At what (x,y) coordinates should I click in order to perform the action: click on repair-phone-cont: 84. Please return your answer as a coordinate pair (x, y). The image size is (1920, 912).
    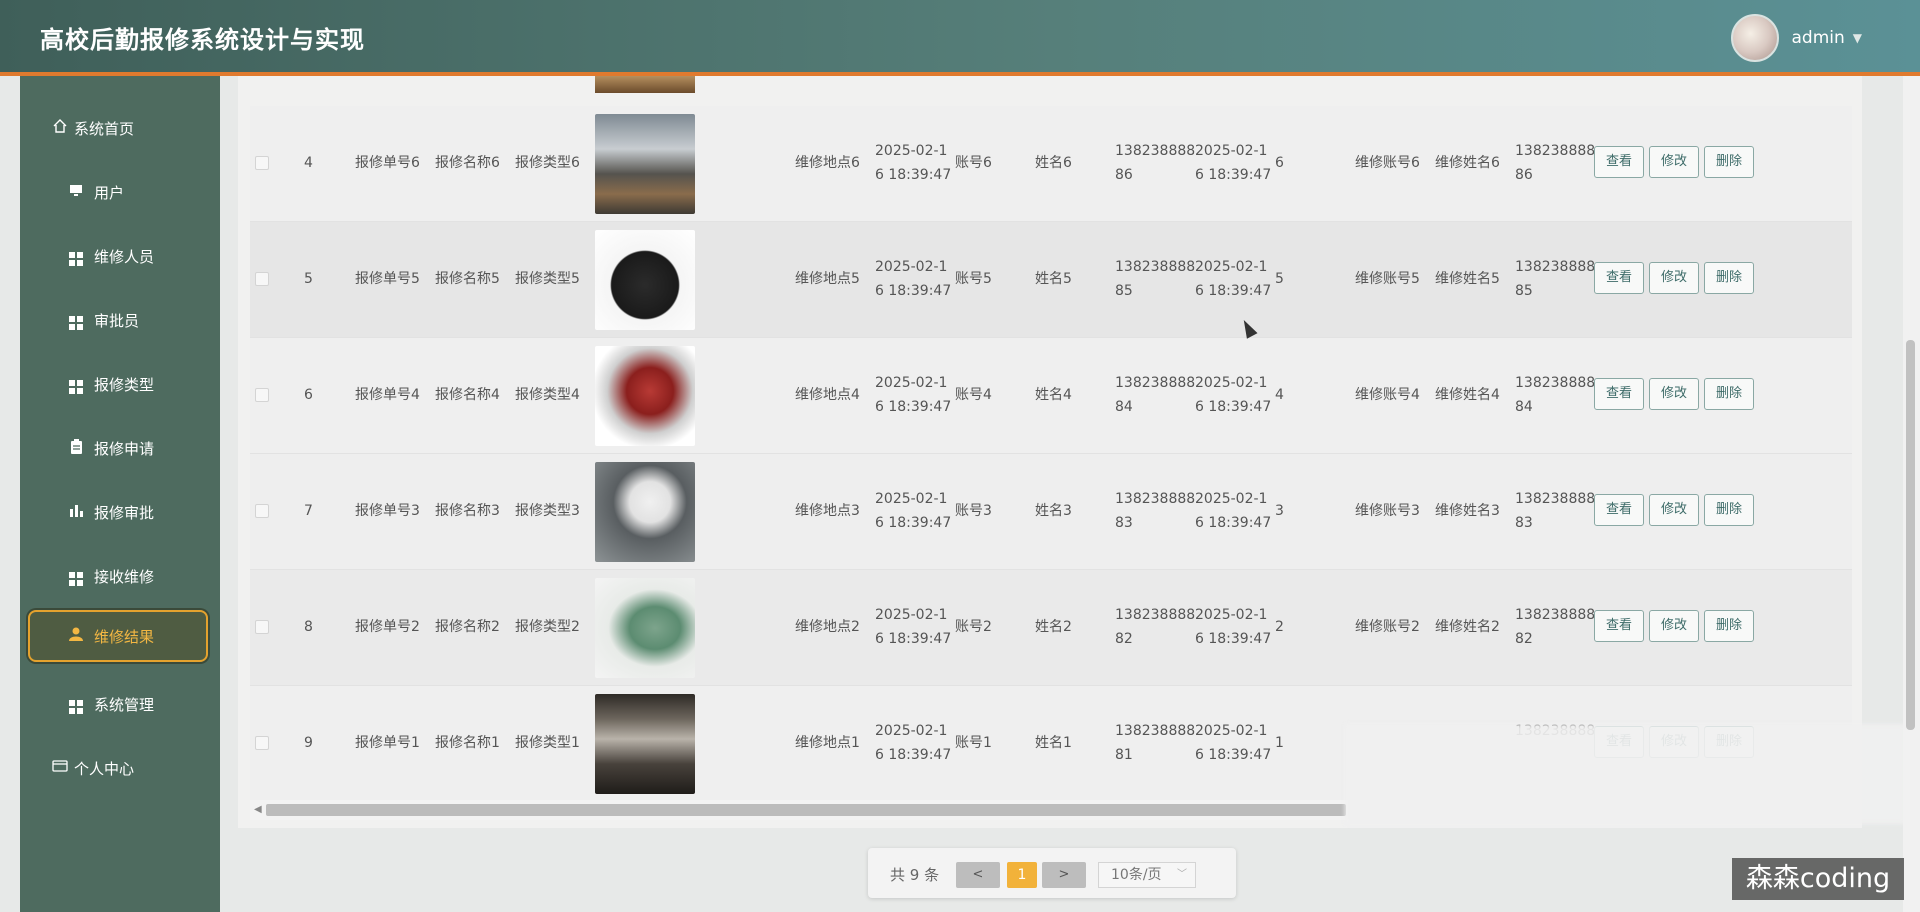
    Looking at the image, I should click on (1524, 407).